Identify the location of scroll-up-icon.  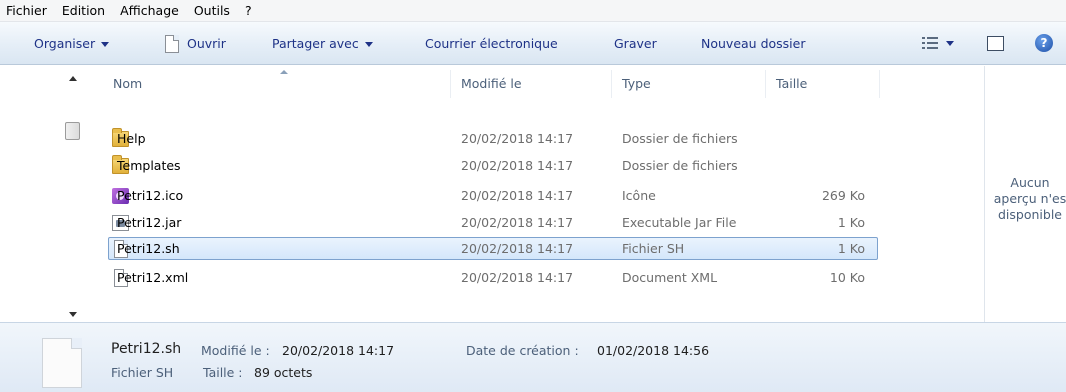
(73, 78).